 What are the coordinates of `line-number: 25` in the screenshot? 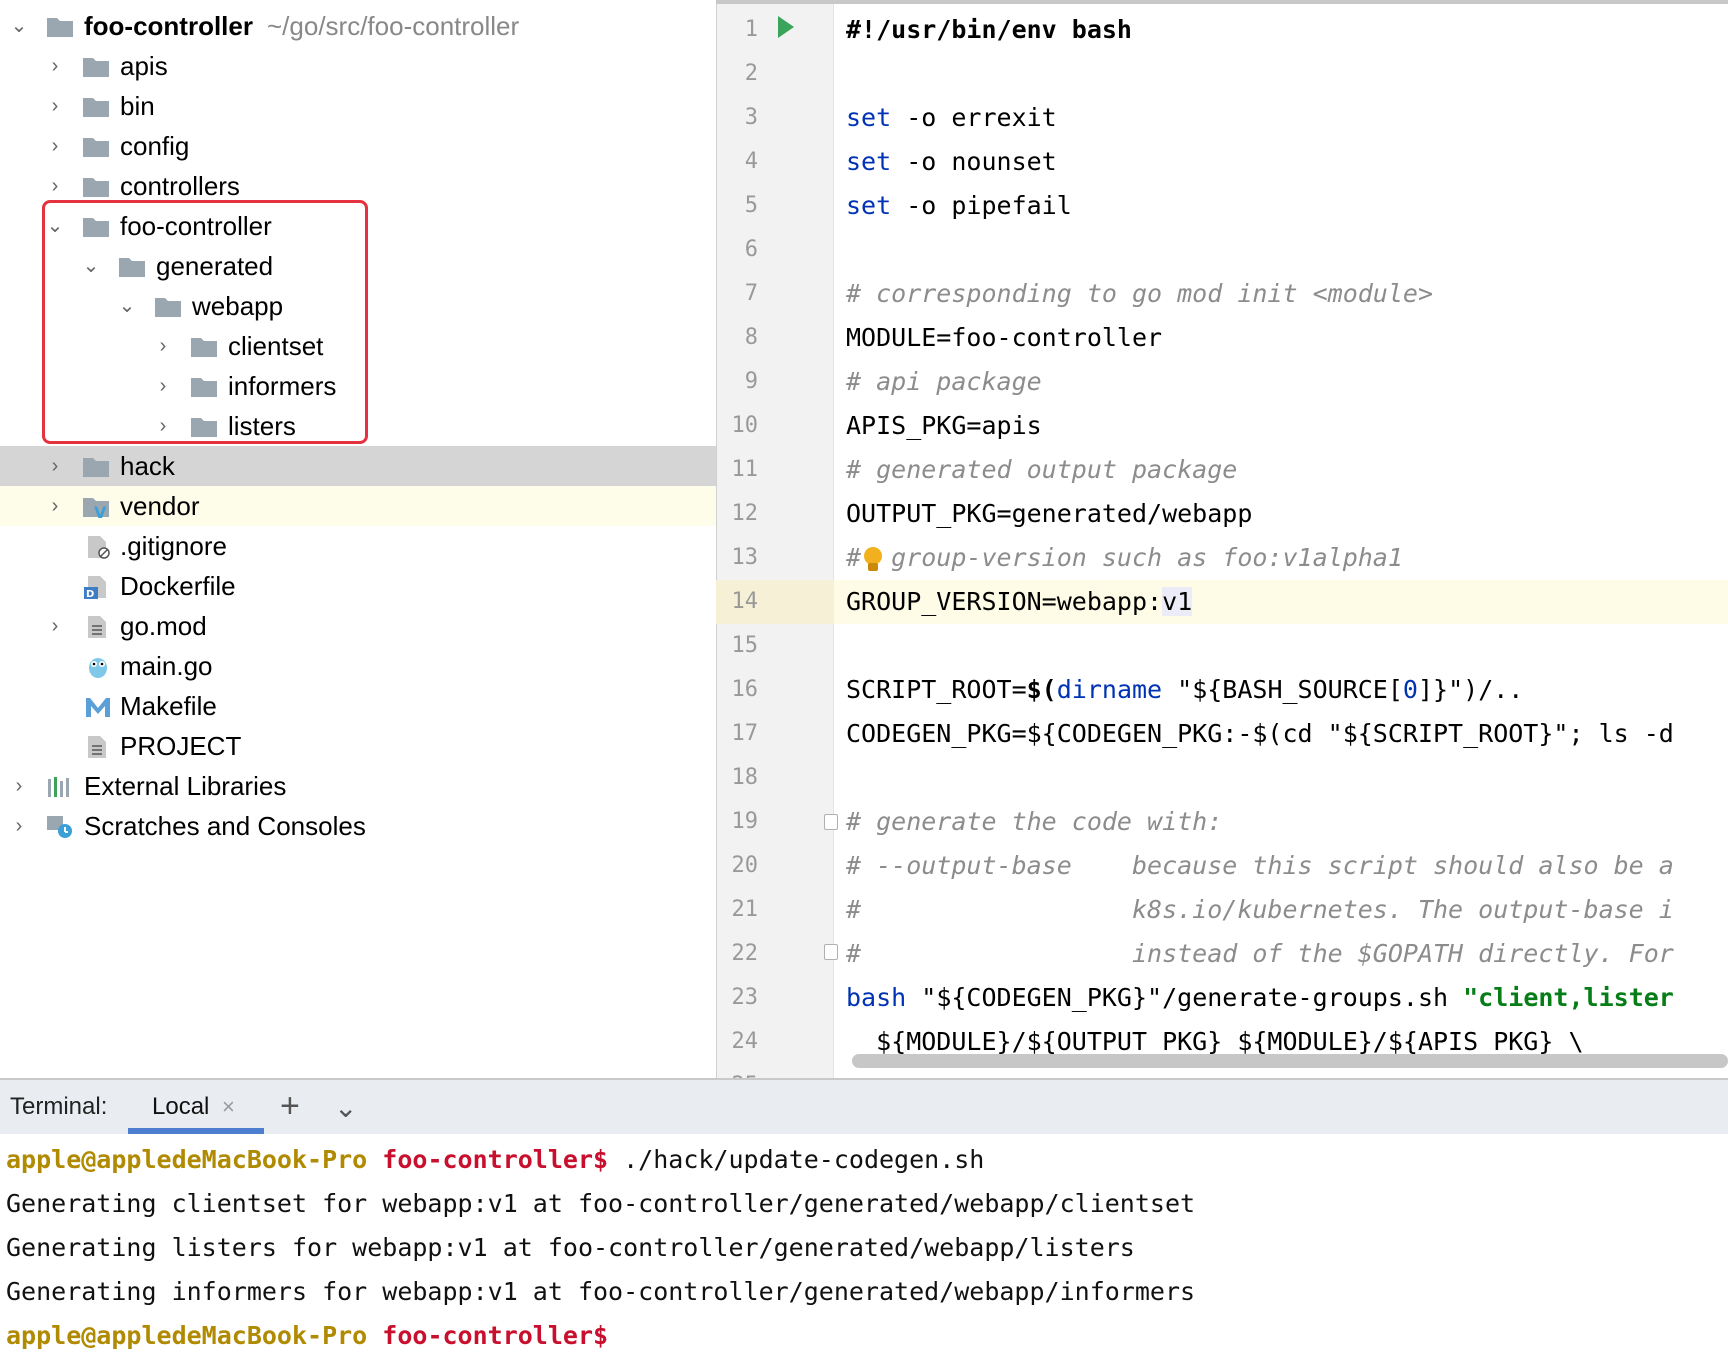 It's located at (737, 1071).